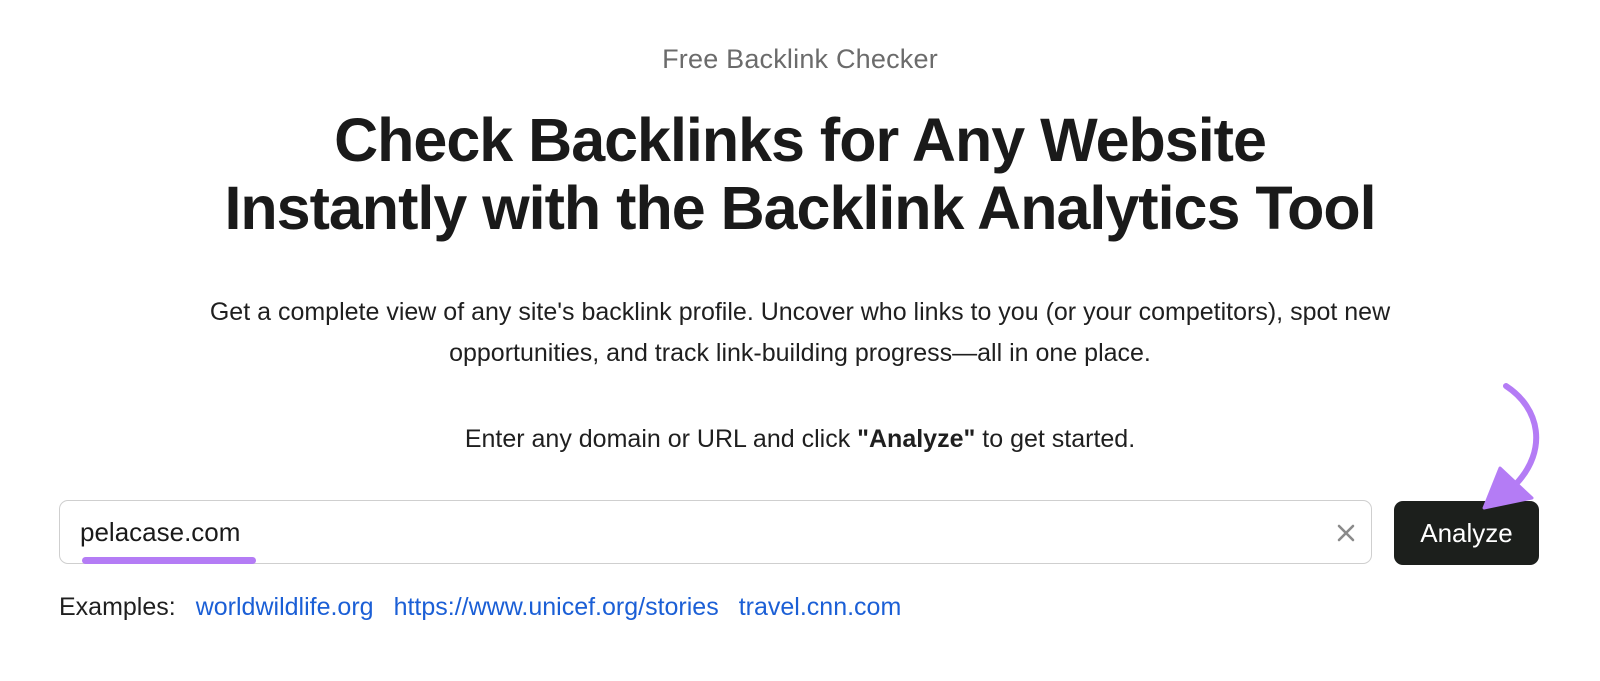 This screenshot has height=681, width=1600. What do you see at coordinates (169, 560) in the screenshot?
I see `input-highlight-underline` at bounding box center [169, 560].